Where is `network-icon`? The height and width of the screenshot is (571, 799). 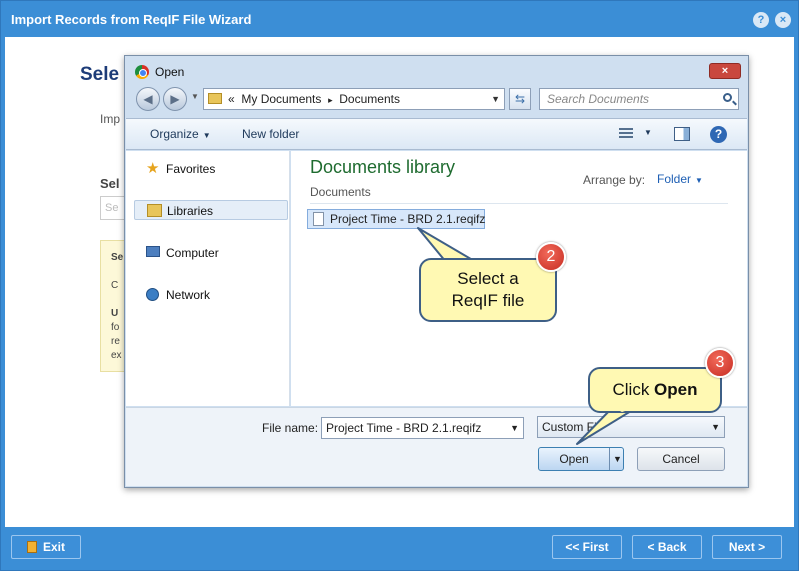 network-icon is located at coordinates (152, 294).